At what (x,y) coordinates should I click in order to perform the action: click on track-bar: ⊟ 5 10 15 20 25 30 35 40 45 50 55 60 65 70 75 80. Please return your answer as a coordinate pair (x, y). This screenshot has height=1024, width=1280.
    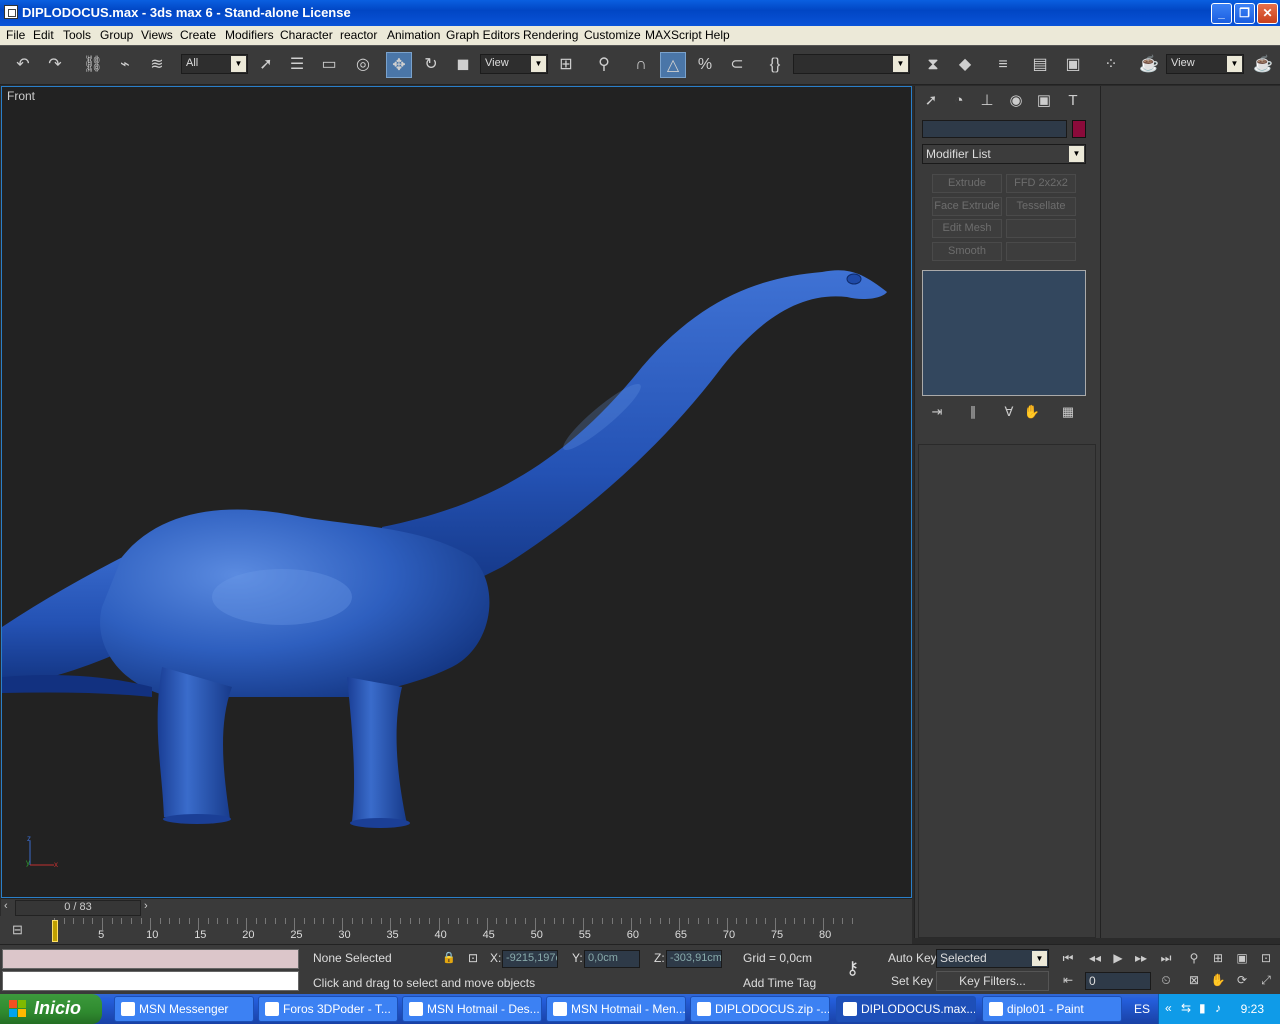
    Looking at the image, I should click on (456, 930).